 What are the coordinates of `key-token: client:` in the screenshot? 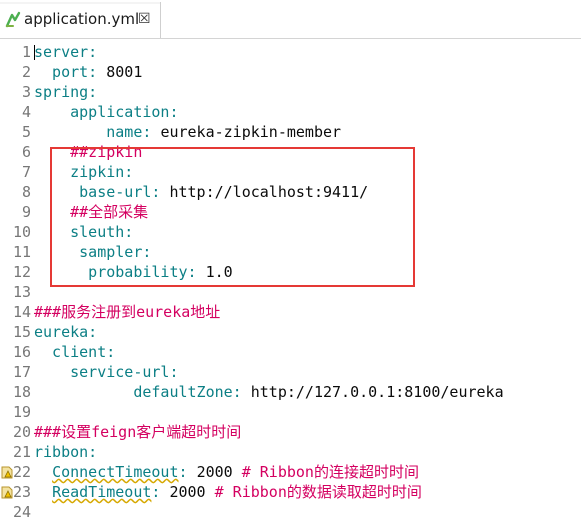 It's located at (75, 352).